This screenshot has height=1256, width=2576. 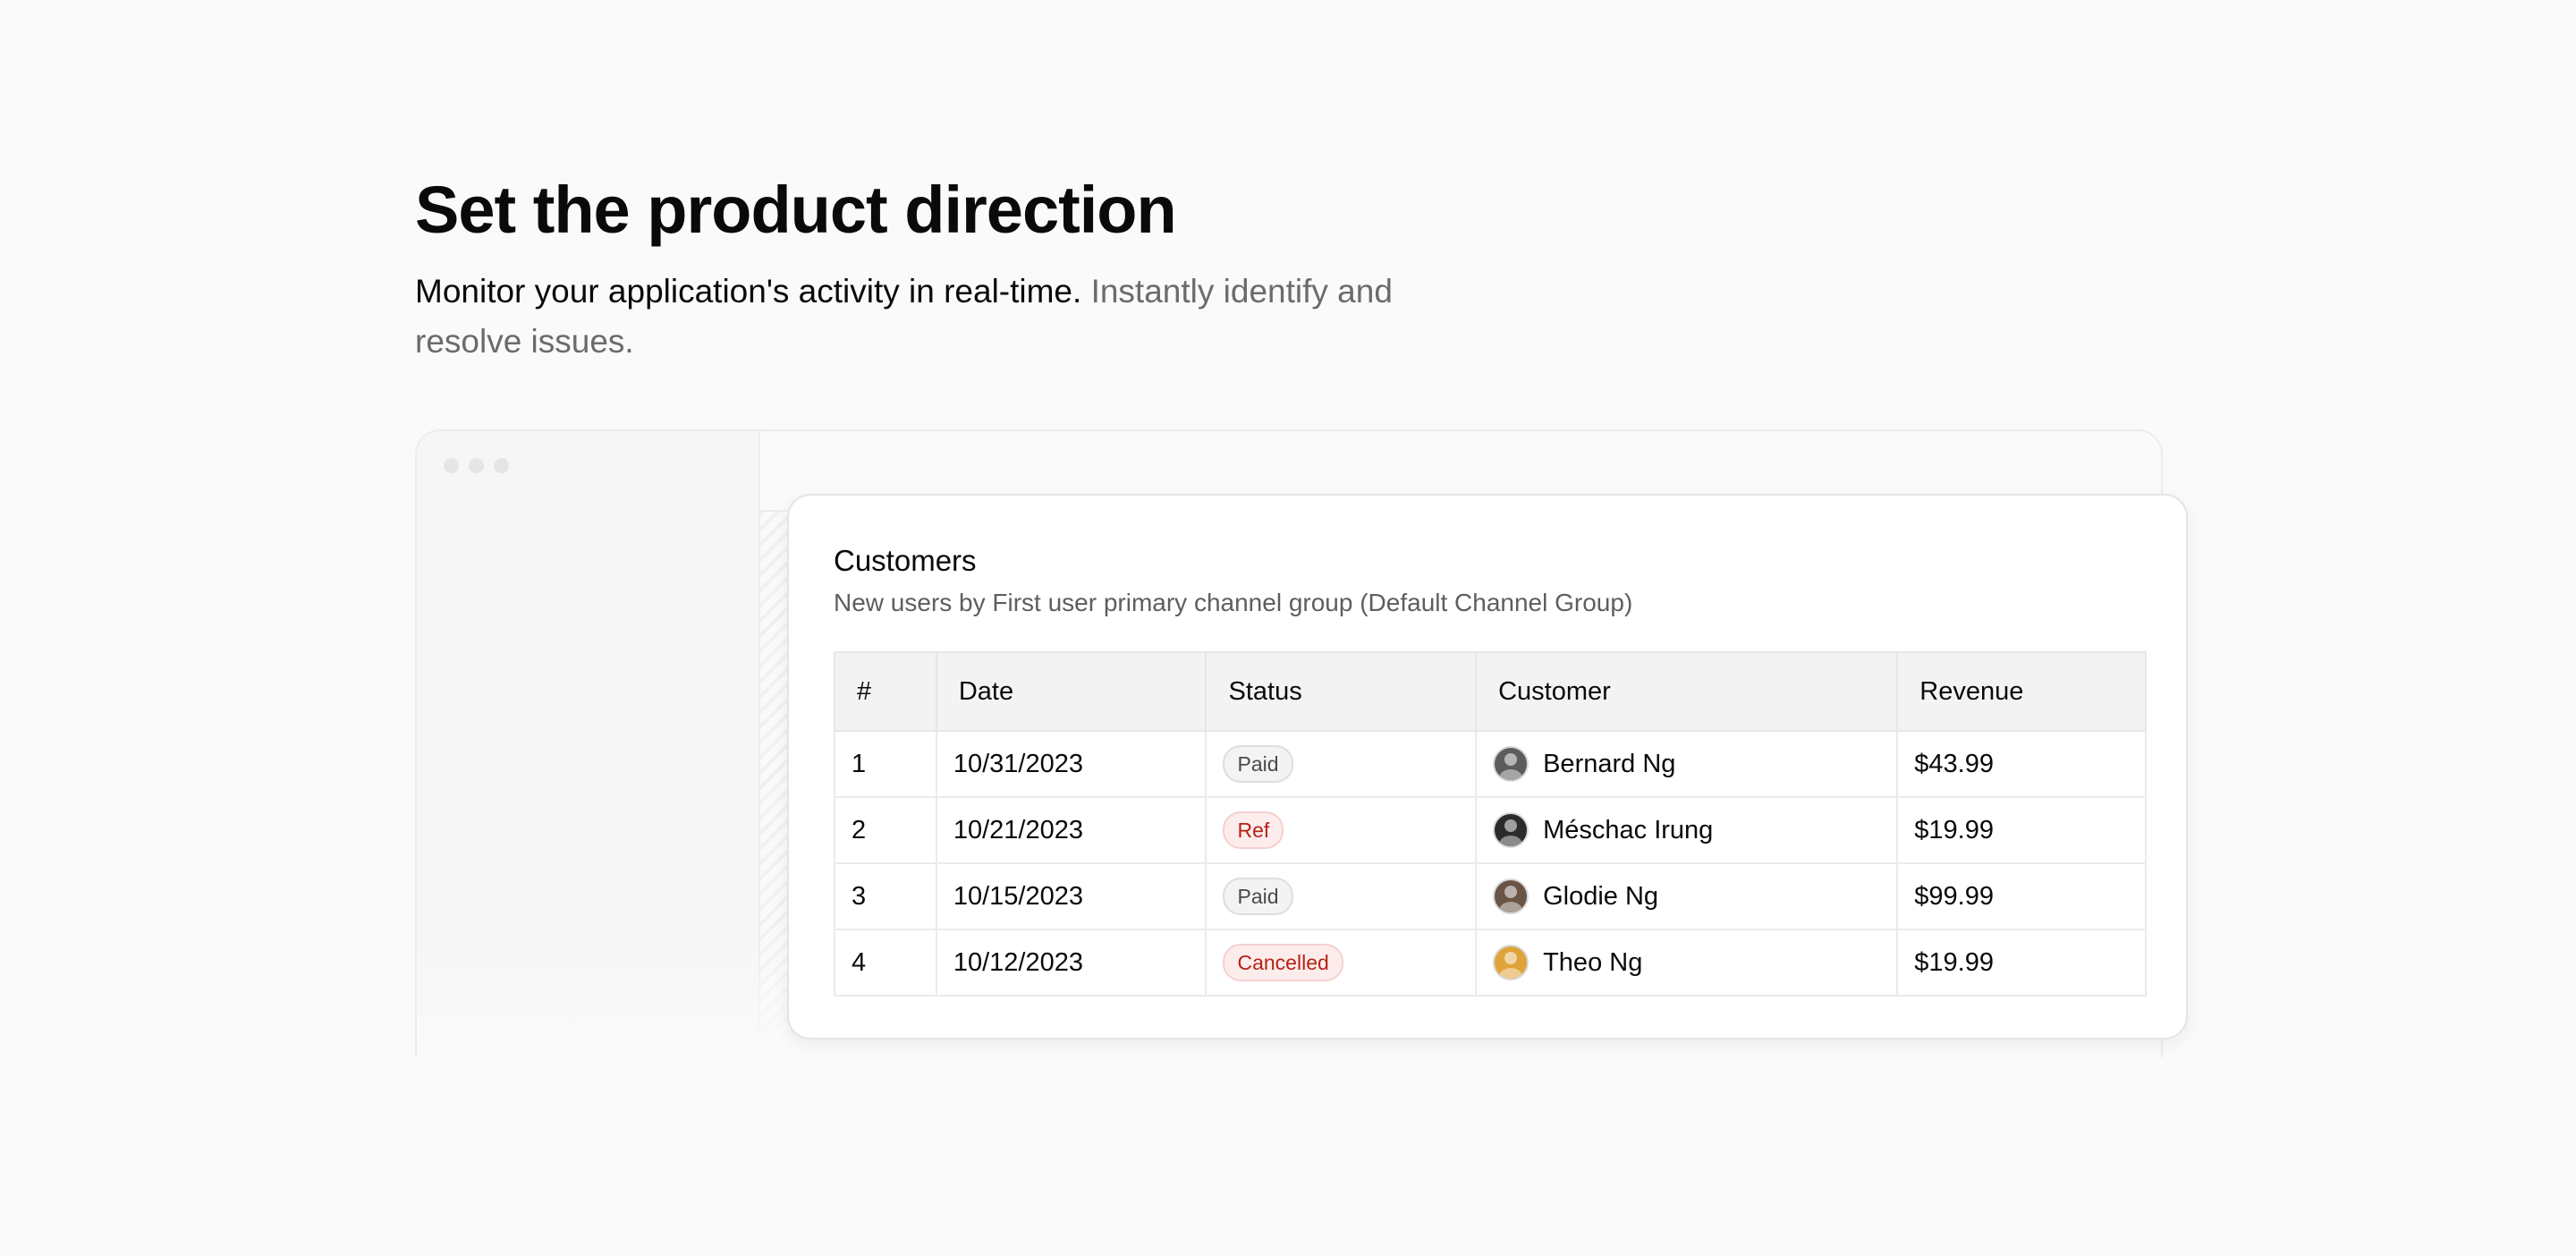 I want to click on window-controls, so click(x=476, y=466).